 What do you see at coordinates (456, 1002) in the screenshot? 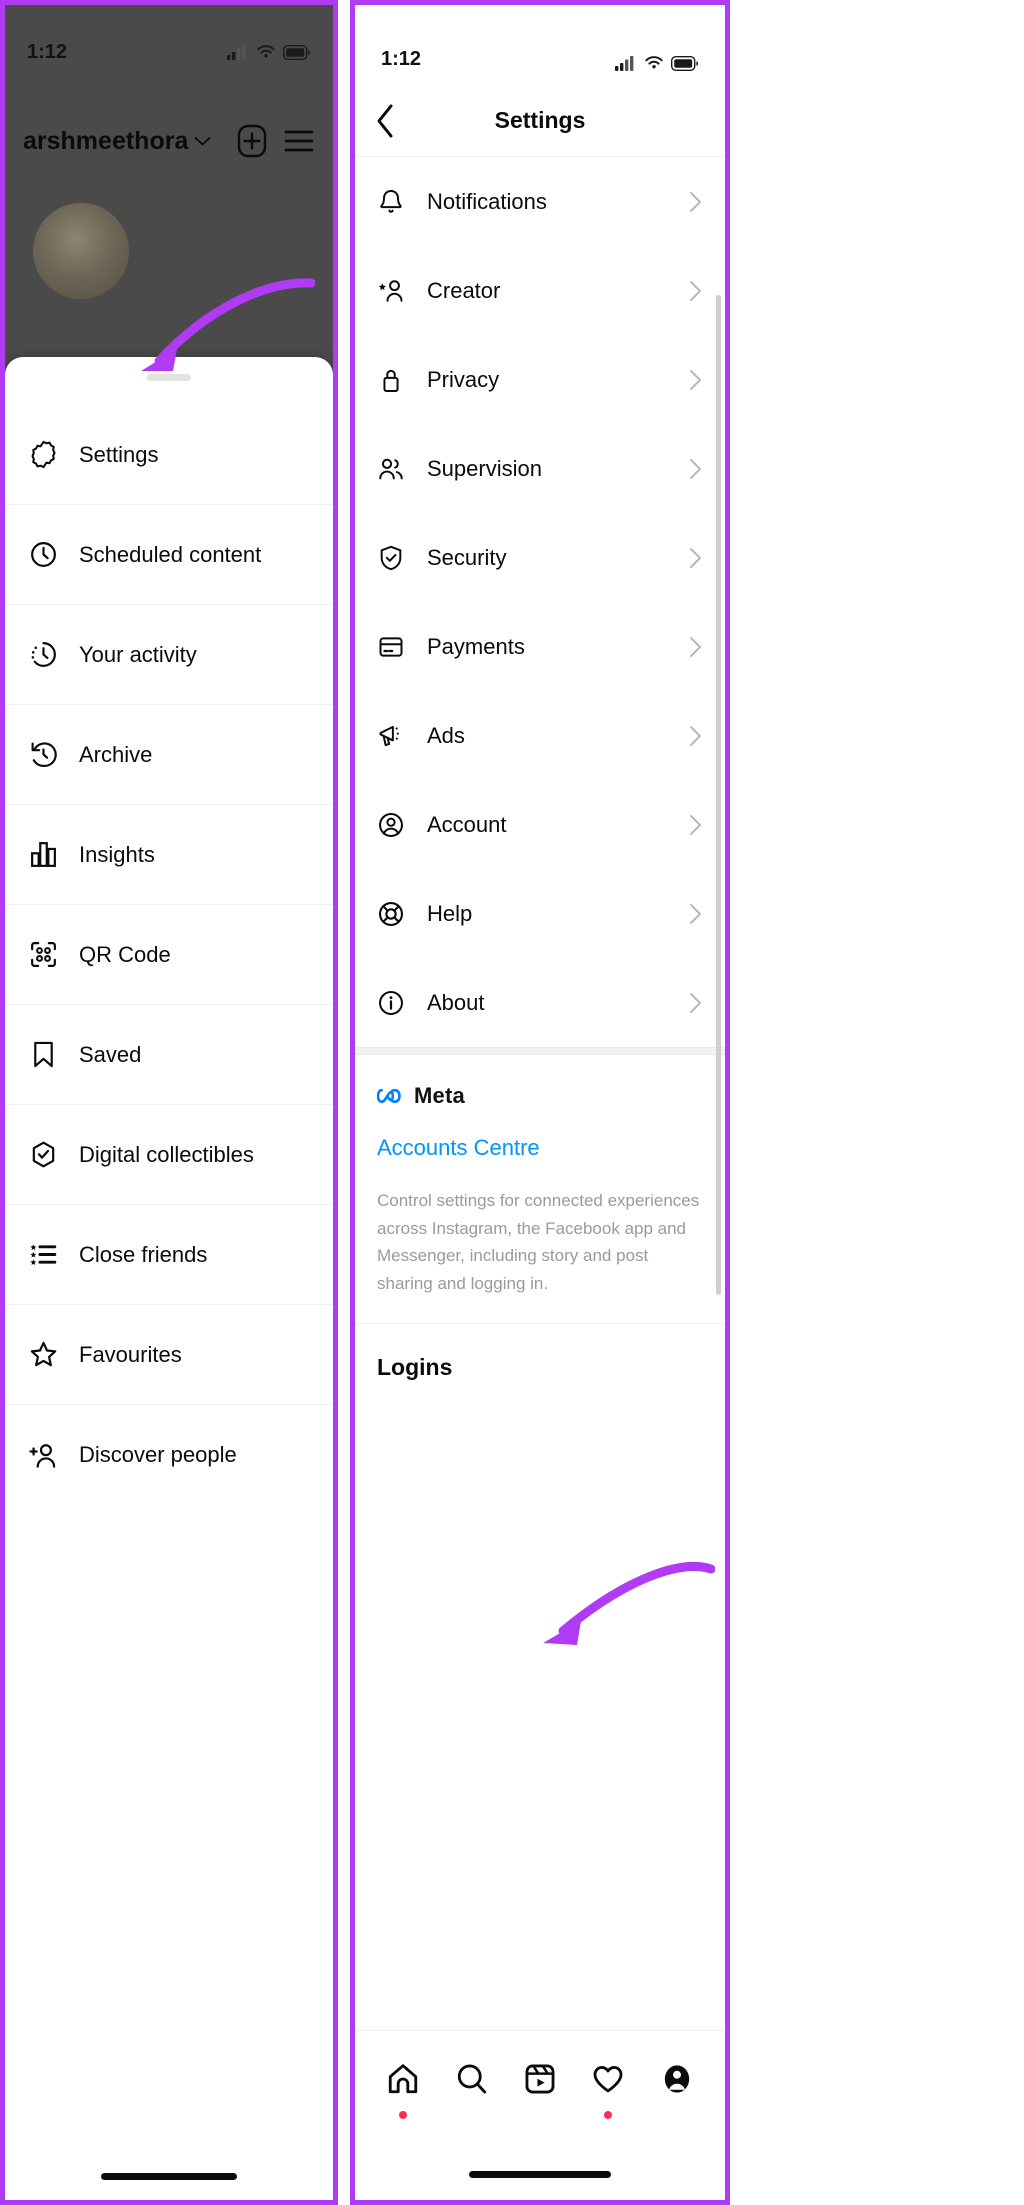
I see `settings-row-label: About` at bounding box center [456, 1002].